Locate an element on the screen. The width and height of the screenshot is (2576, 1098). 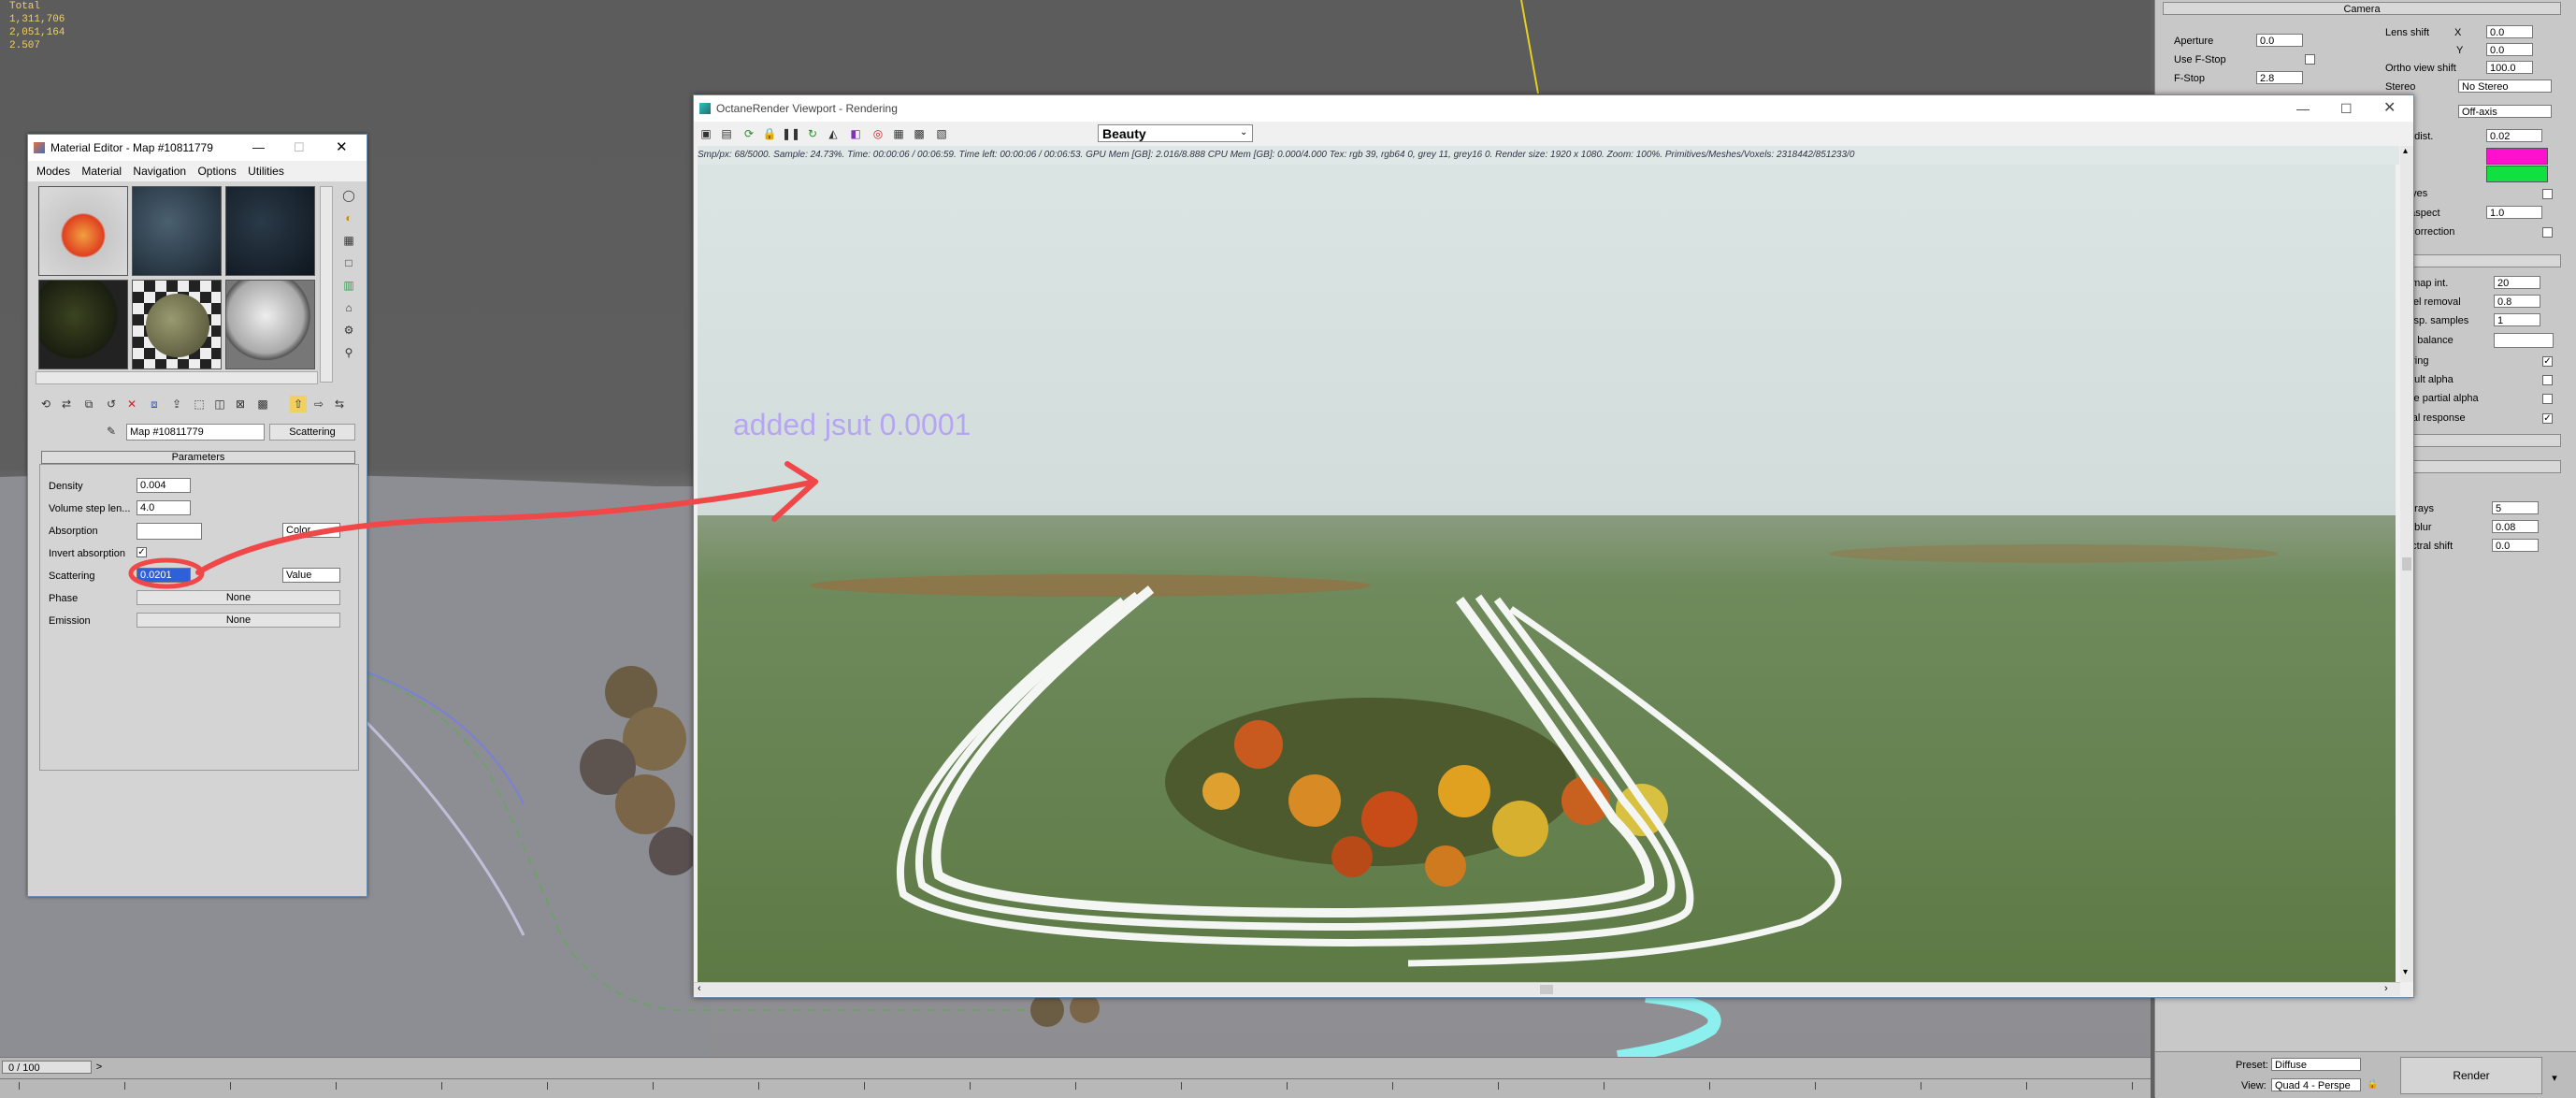
options-icon: ⚙ is located at coordinates (349, 330).